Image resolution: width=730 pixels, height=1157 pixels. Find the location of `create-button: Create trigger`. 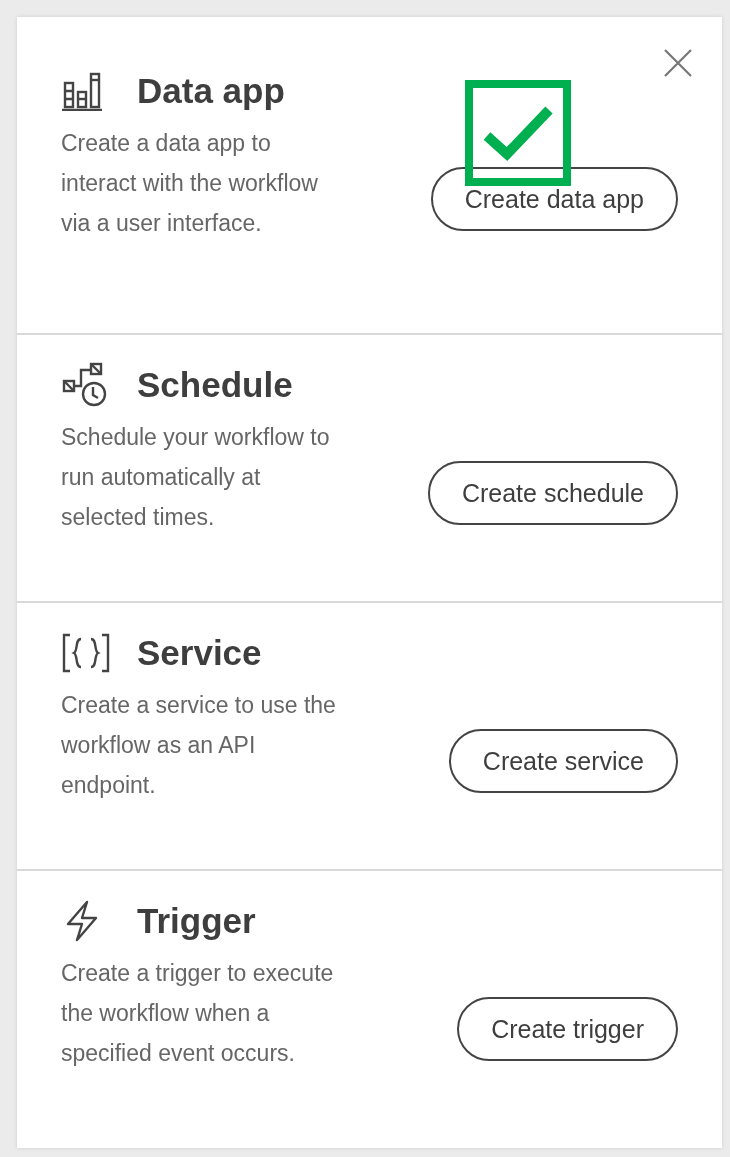

create-button: Create trigger is located at coordinates (567, 1029).